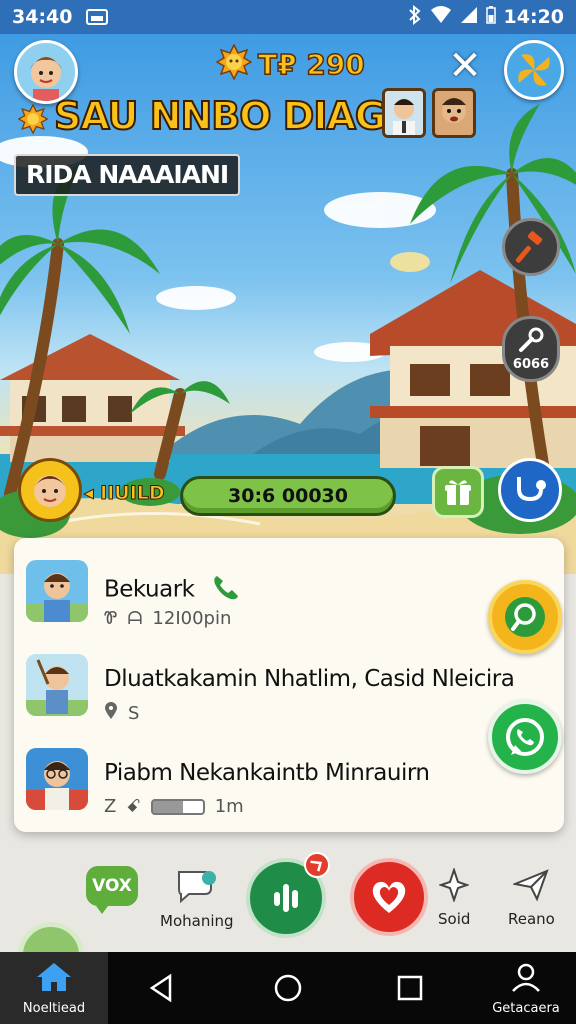 The height and width of the screenshot is (1024, 576). What do you see at coordinates (33, 120) in the screenshot?
I see `title-star-icon` at bounding box center [33, 120].